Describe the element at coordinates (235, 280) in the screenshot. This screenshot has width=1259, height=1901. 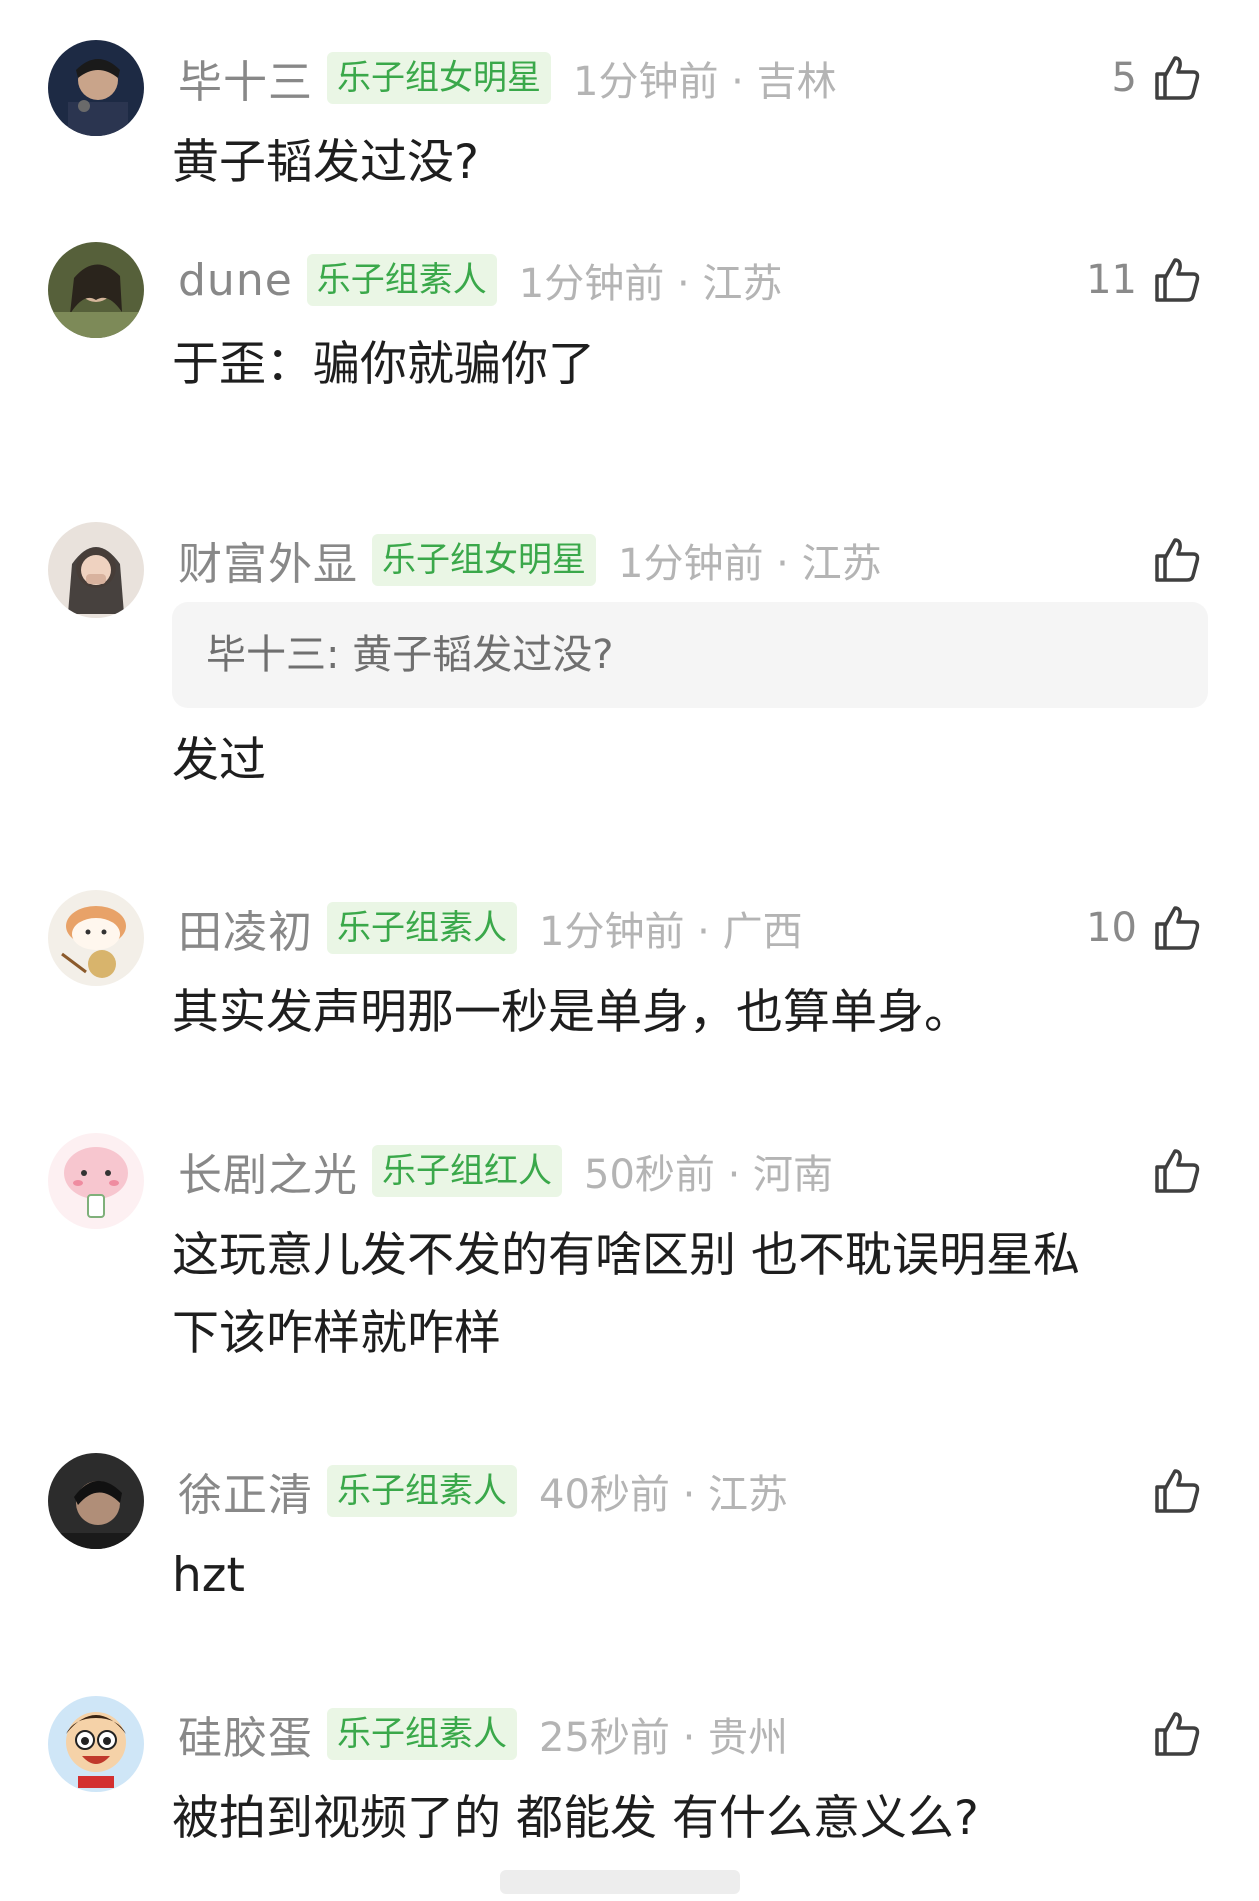
I see `username: dune` at that location.